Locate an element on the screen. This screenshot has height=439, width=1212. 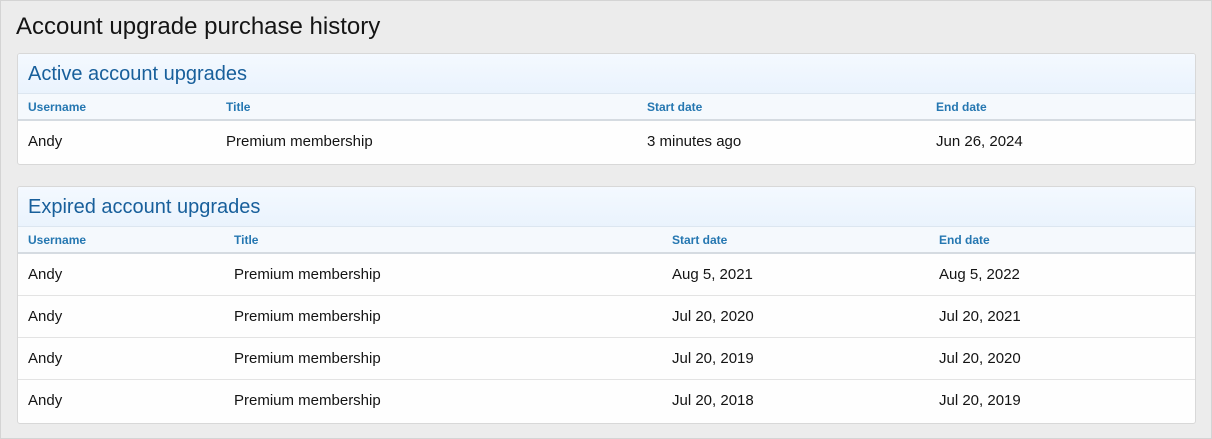
cell-start-date: Jul 20, 2018 is located at coordinates (713, 400).